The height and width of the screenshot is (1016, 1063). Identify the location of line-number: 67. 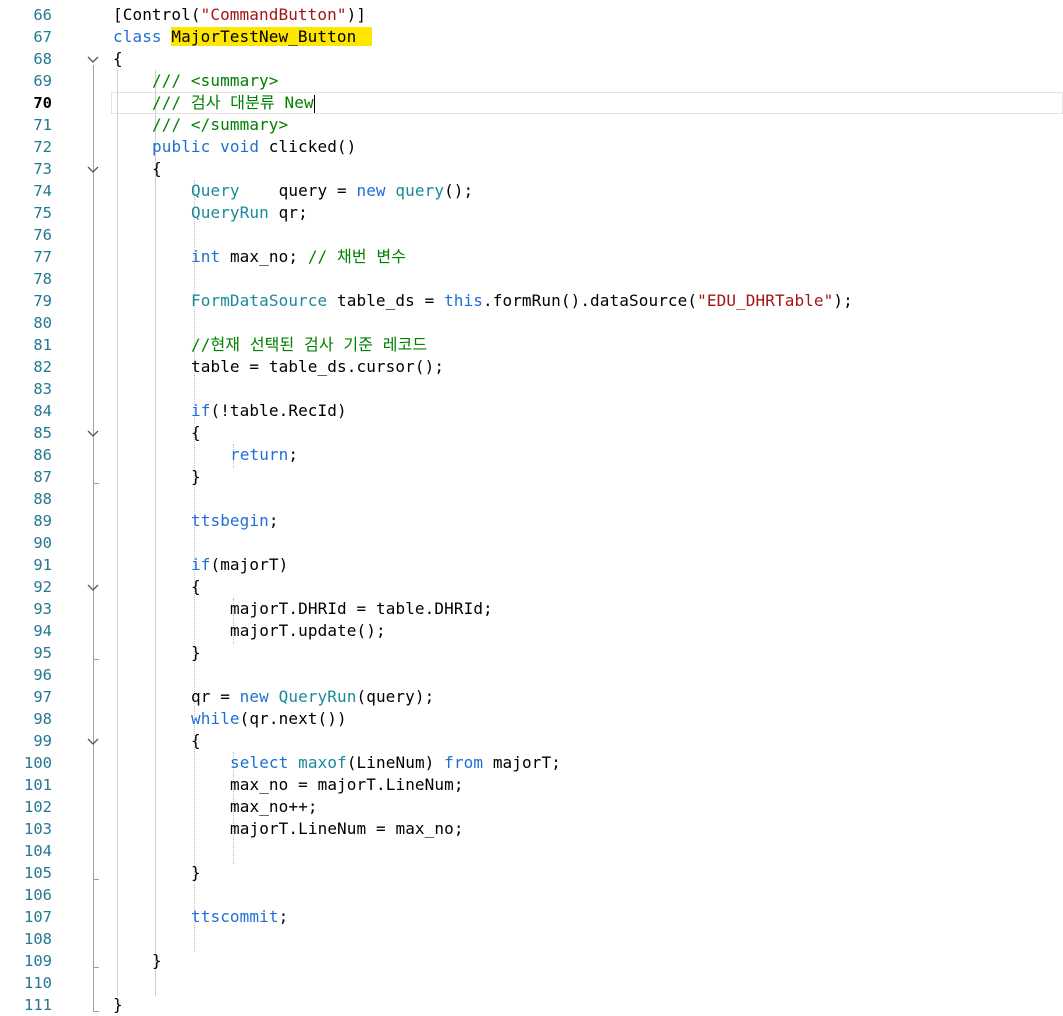
(42, 37).